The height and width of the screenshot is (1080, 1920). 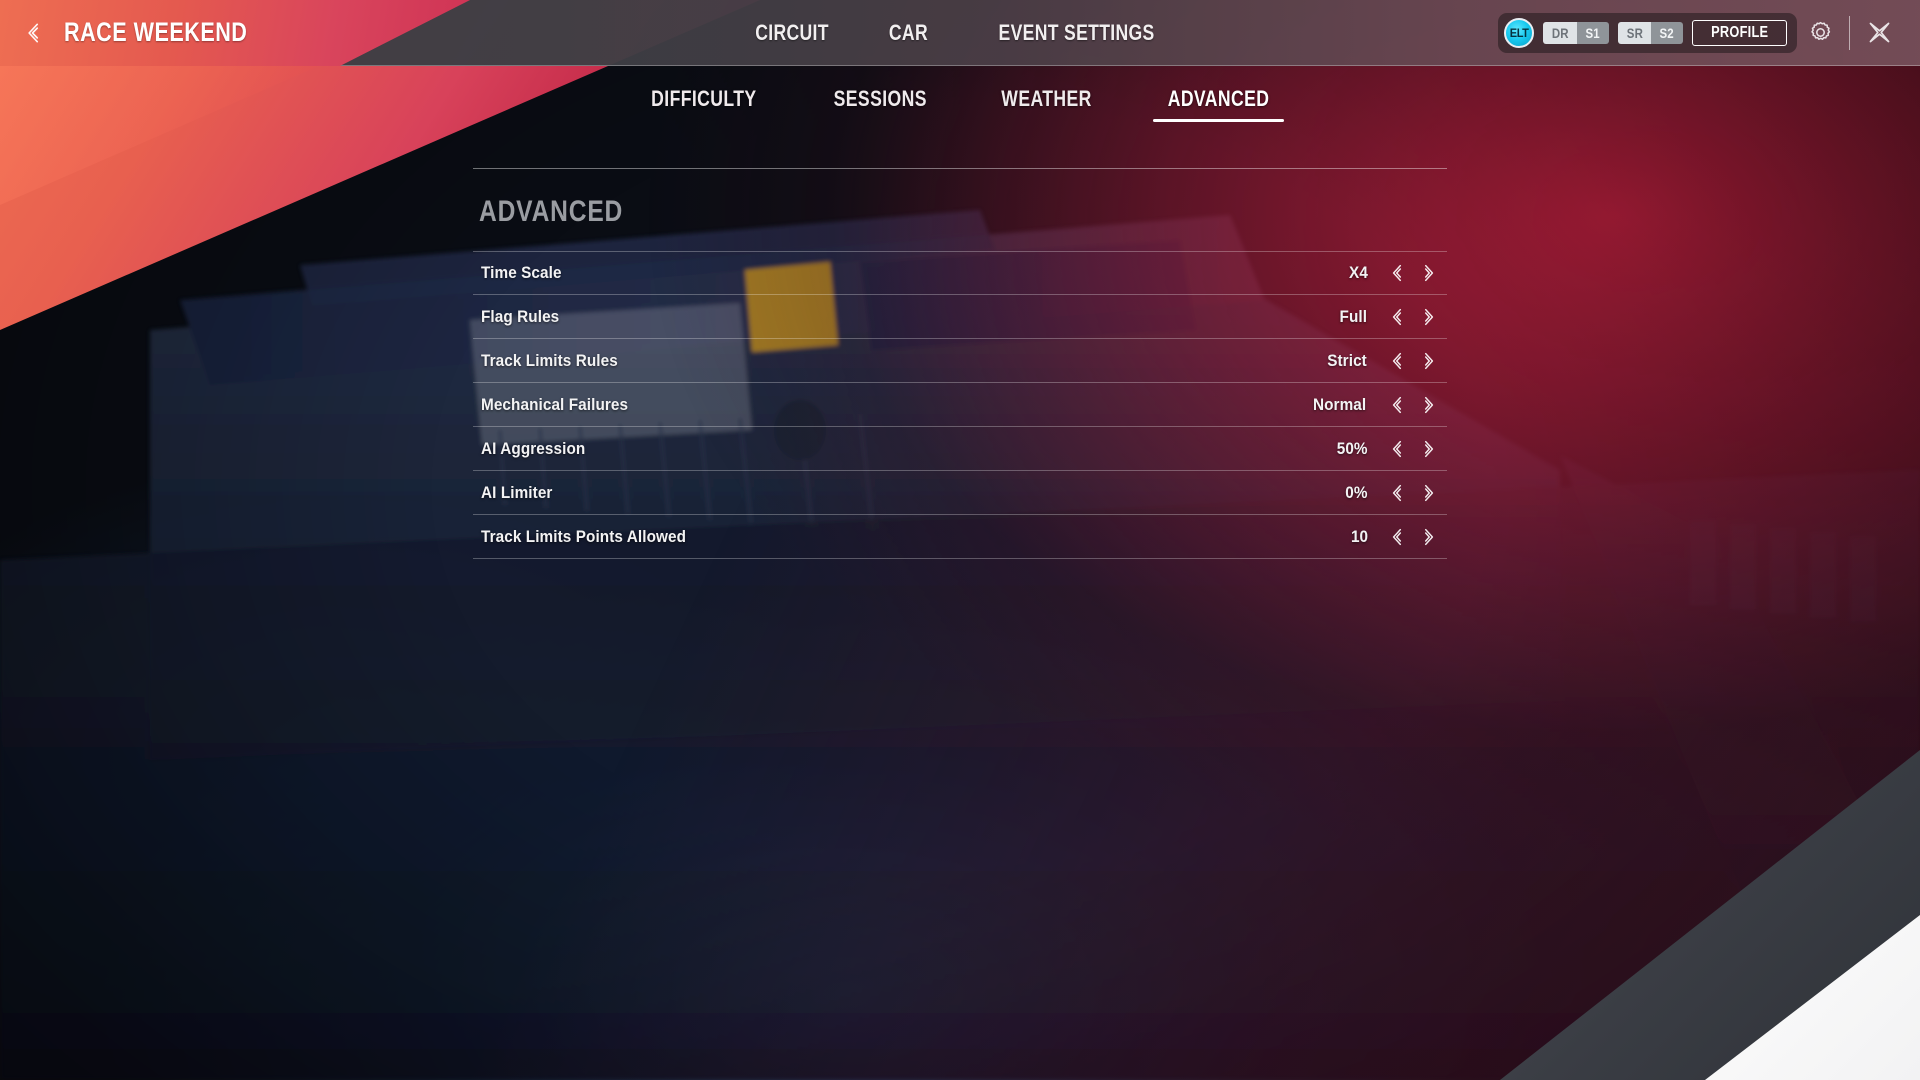 What do you see at coordinates (521, 272) in the screenshot?
I see `settings-row-label: Time Scale` at bounding box center [521, 272].